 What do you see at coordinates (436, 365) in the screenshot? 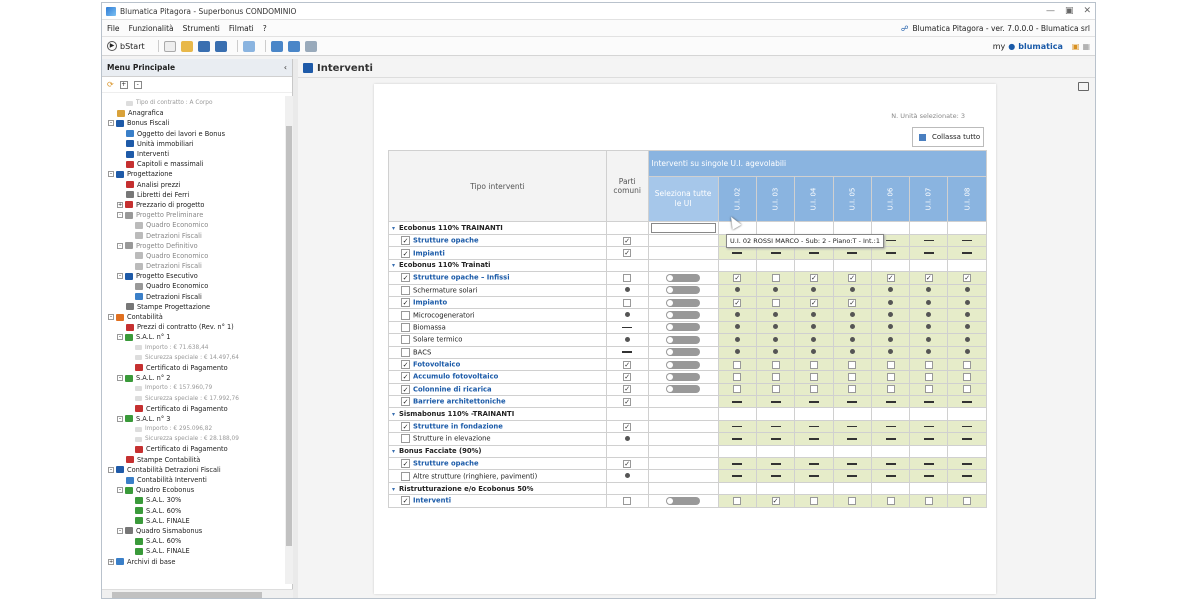
I see `intervention-label: Fotovoltaico` at bounding box center [436, 365].